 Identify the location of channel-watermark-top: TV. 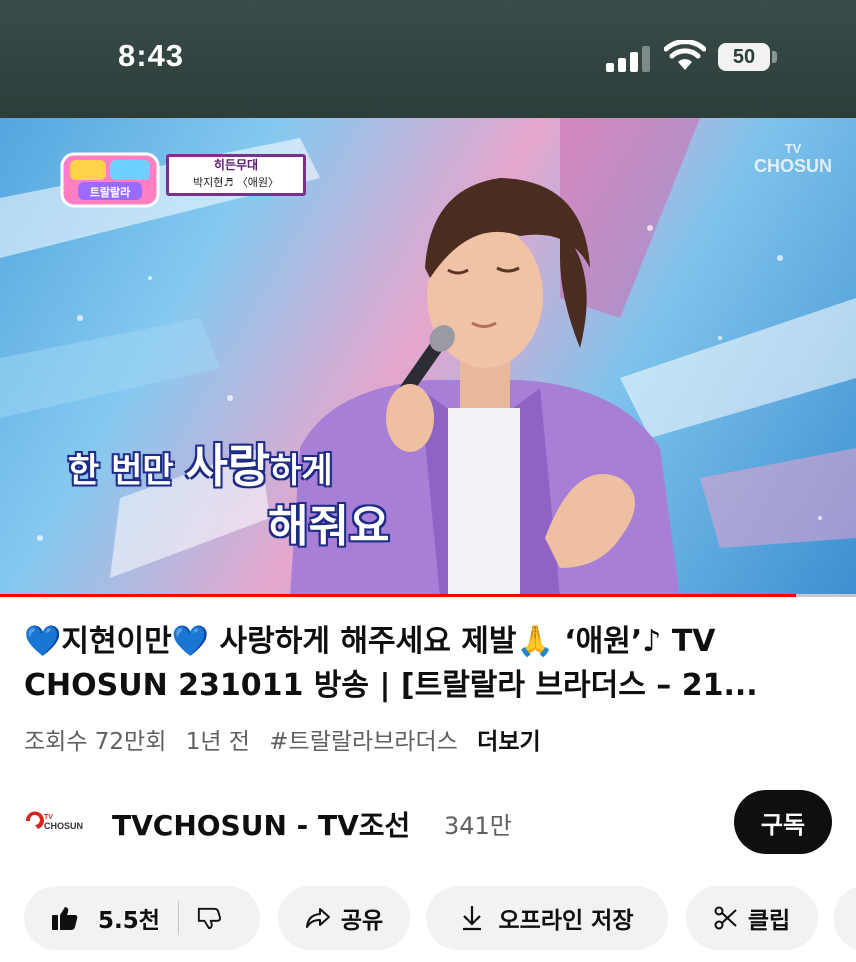
(793, 148).